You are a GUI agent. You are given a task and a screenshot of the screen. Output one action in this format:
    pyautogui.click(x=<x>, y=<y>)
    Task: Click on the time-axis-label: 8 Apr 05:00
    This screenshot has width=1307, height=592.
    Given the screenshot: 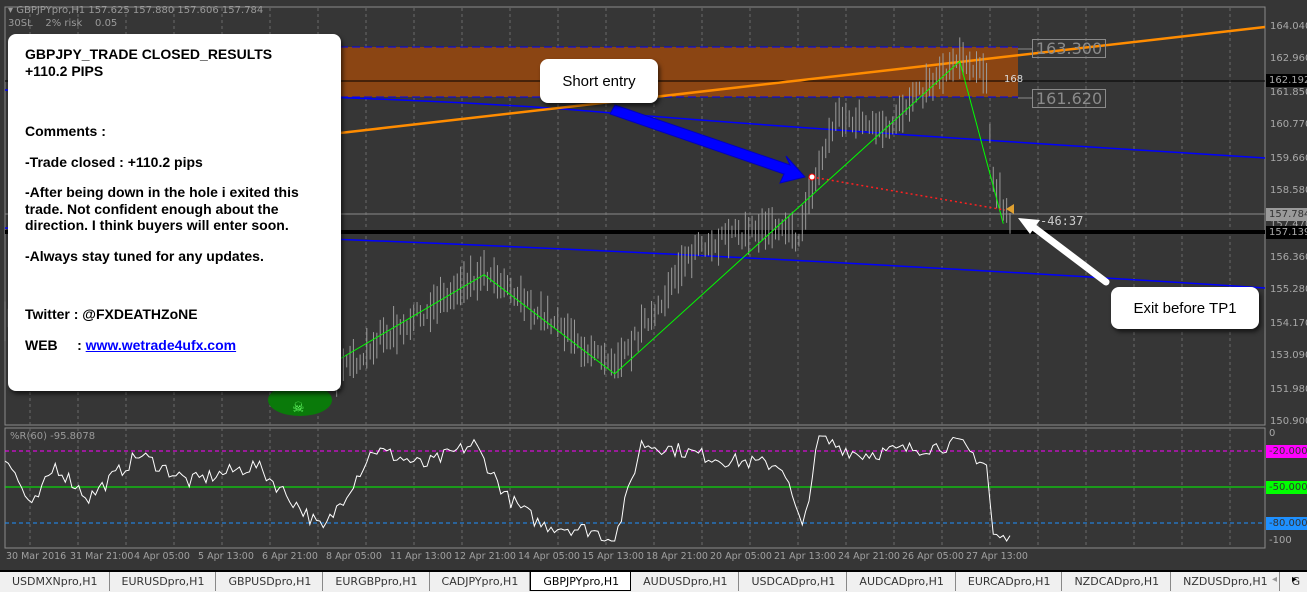 What is the action you would take?
    pyautogui.click(x=354, y=556)
    